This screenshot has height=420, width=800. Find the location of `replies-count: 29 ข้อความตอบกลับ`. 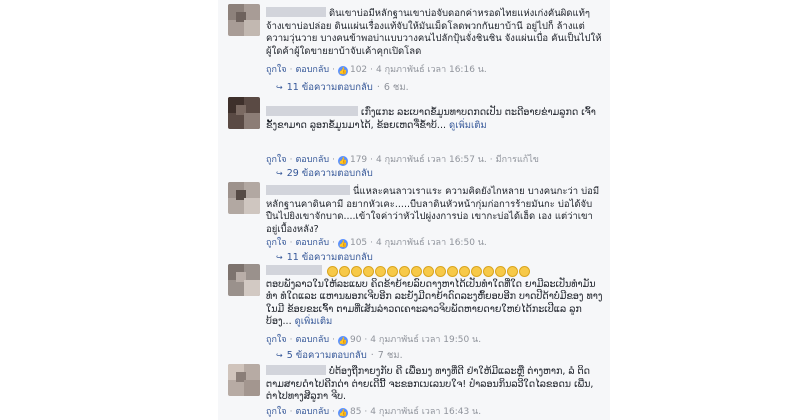

replies-count: 29 ข้อความตอบกลับ is located at coordinates (330, 173).